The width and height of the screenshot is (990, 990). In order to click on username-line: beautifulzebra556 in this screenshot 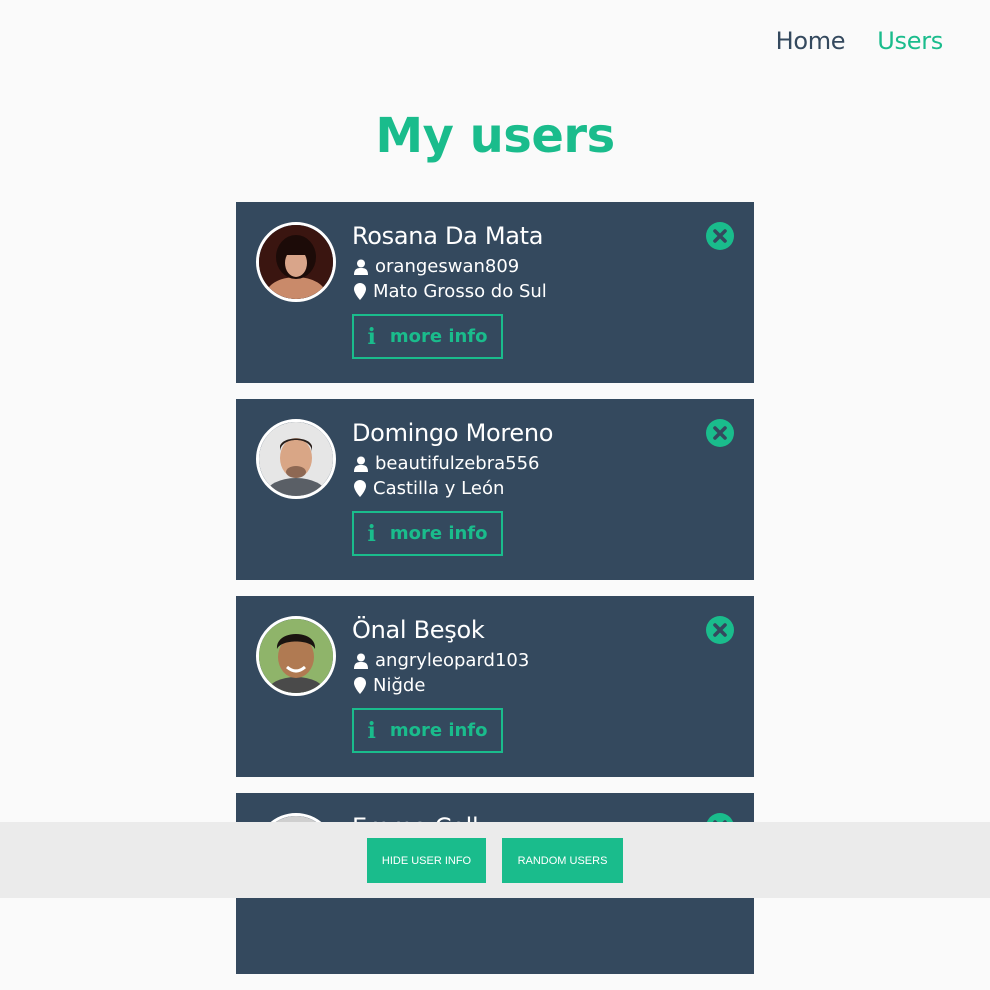, I will do `click(446, 463)`.